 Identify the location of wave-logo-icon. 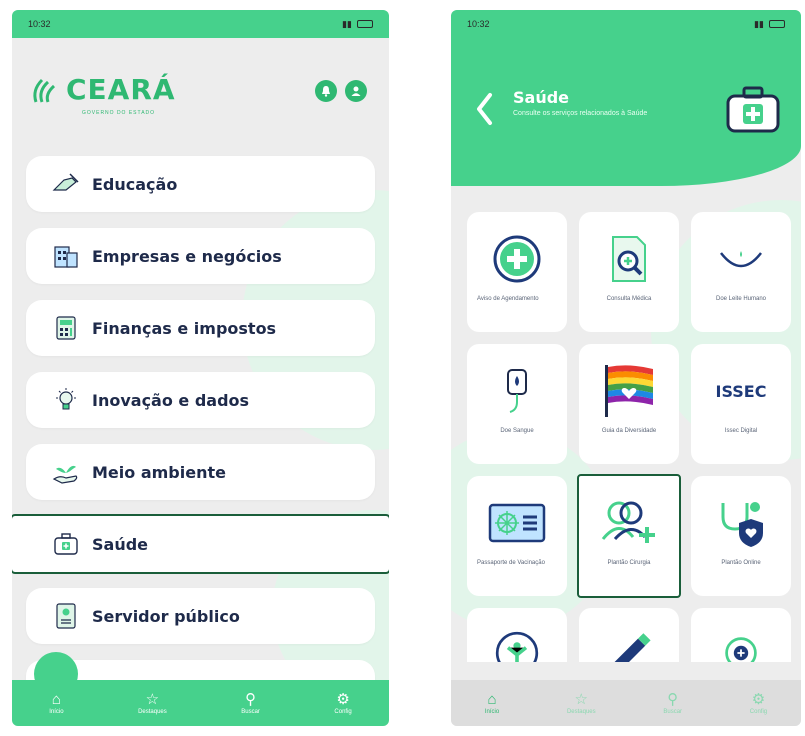
(44, 90).